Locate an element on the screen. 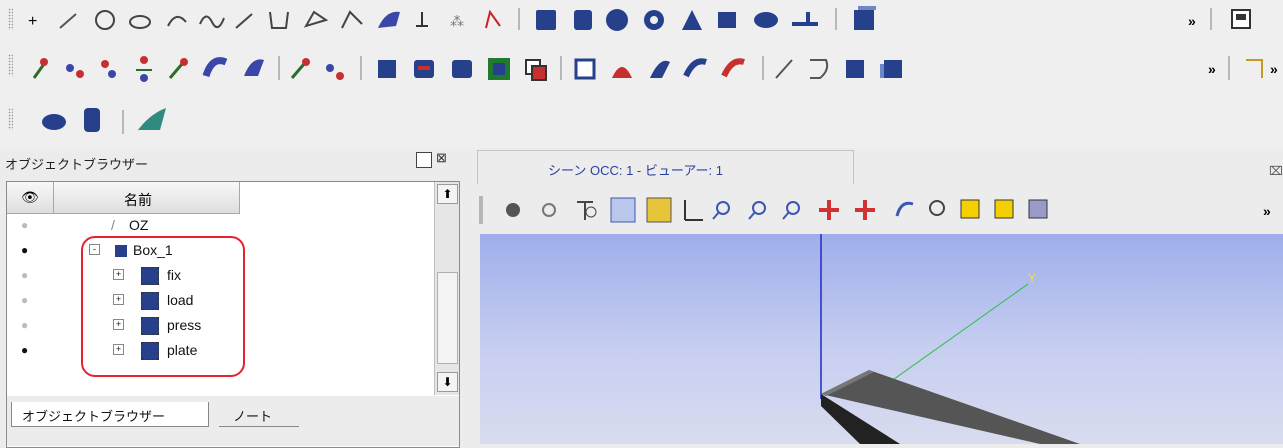 This screenshot has width=1283, height=448. section-icon is located at coordinates (499, 69).